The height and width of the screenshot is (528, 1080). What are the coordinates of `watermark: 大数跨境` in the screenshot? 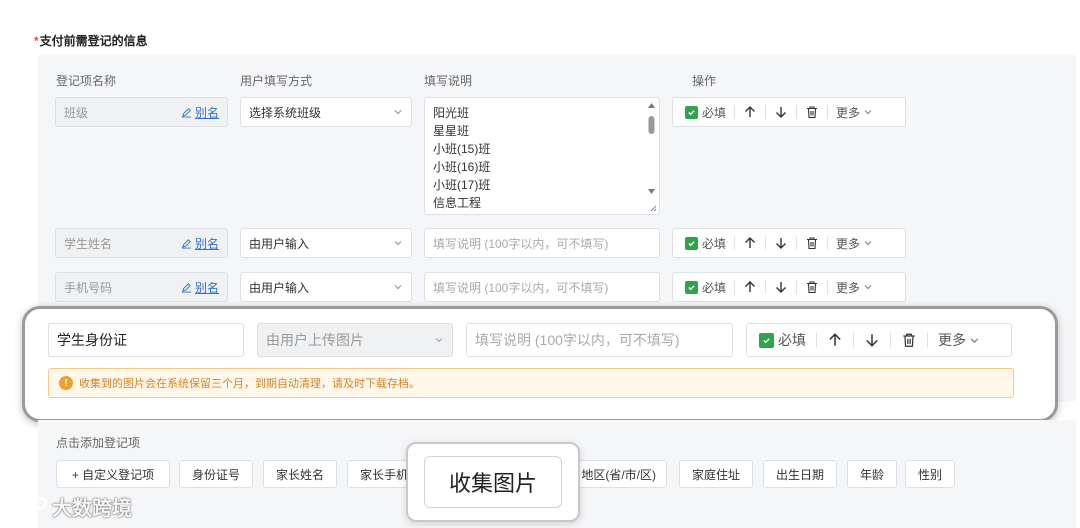 It's located at (70, 506).